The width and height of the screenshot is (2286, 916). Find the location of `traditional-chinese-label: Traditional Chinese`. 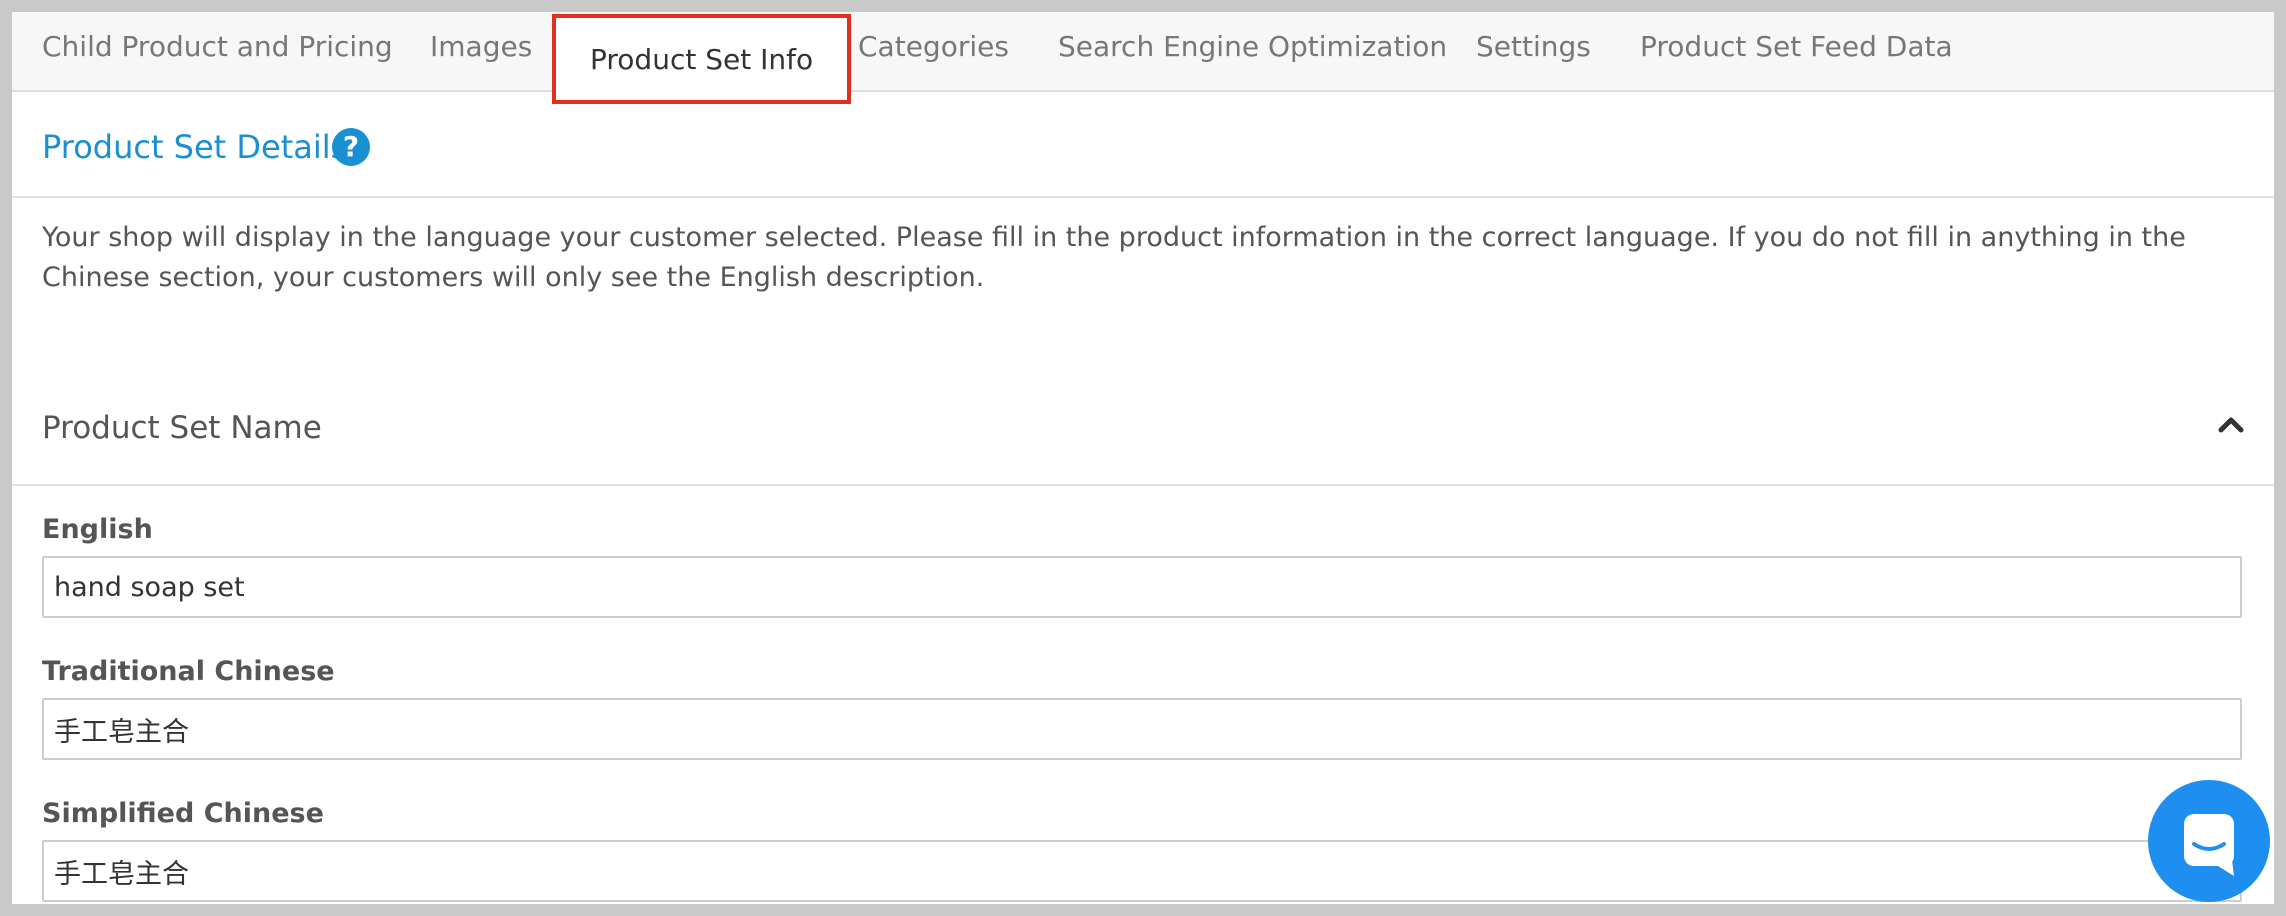

traditional-chinese-label: Traditional Chinese is located at coordinates (188, 671).